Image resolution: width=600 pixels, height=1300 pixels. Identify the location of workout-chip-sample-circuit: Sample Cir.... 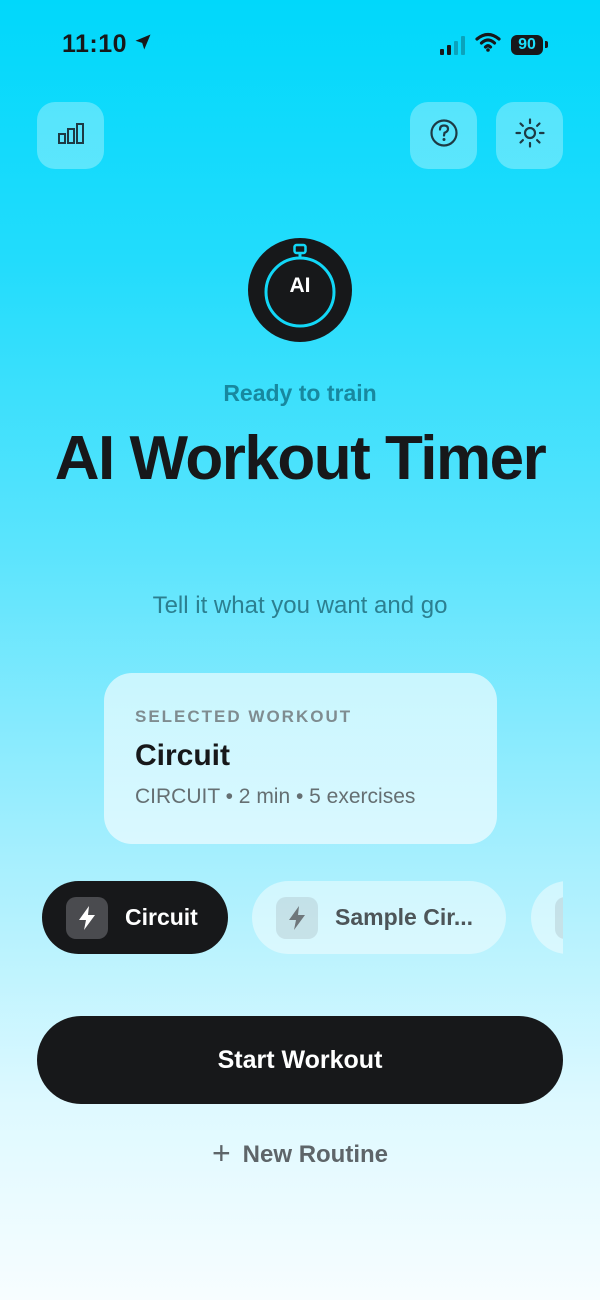
(379, 917).